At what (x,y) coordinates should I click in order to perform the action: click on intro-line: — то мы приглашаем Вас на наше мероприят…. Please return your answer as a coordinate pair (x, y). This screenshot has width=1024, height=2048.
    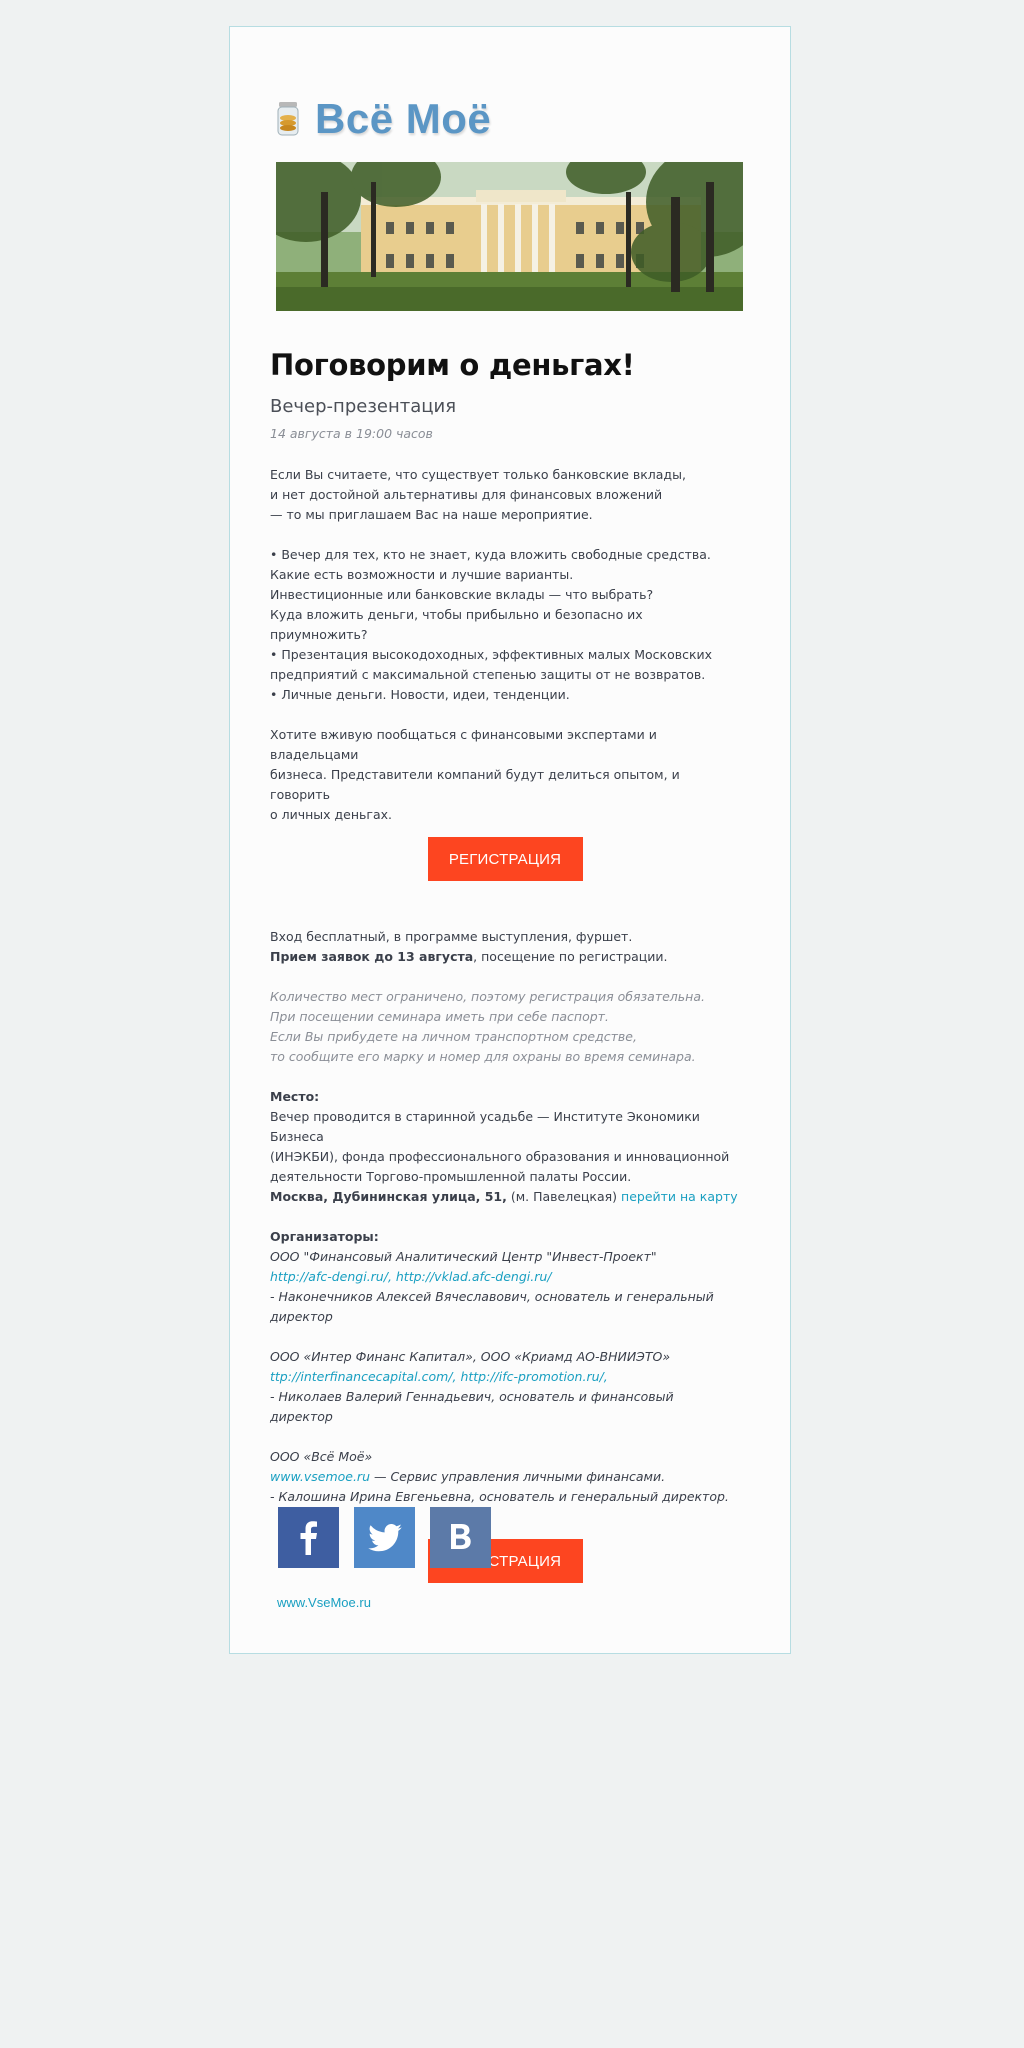
    Looking at the image, I should click on (431, 514).